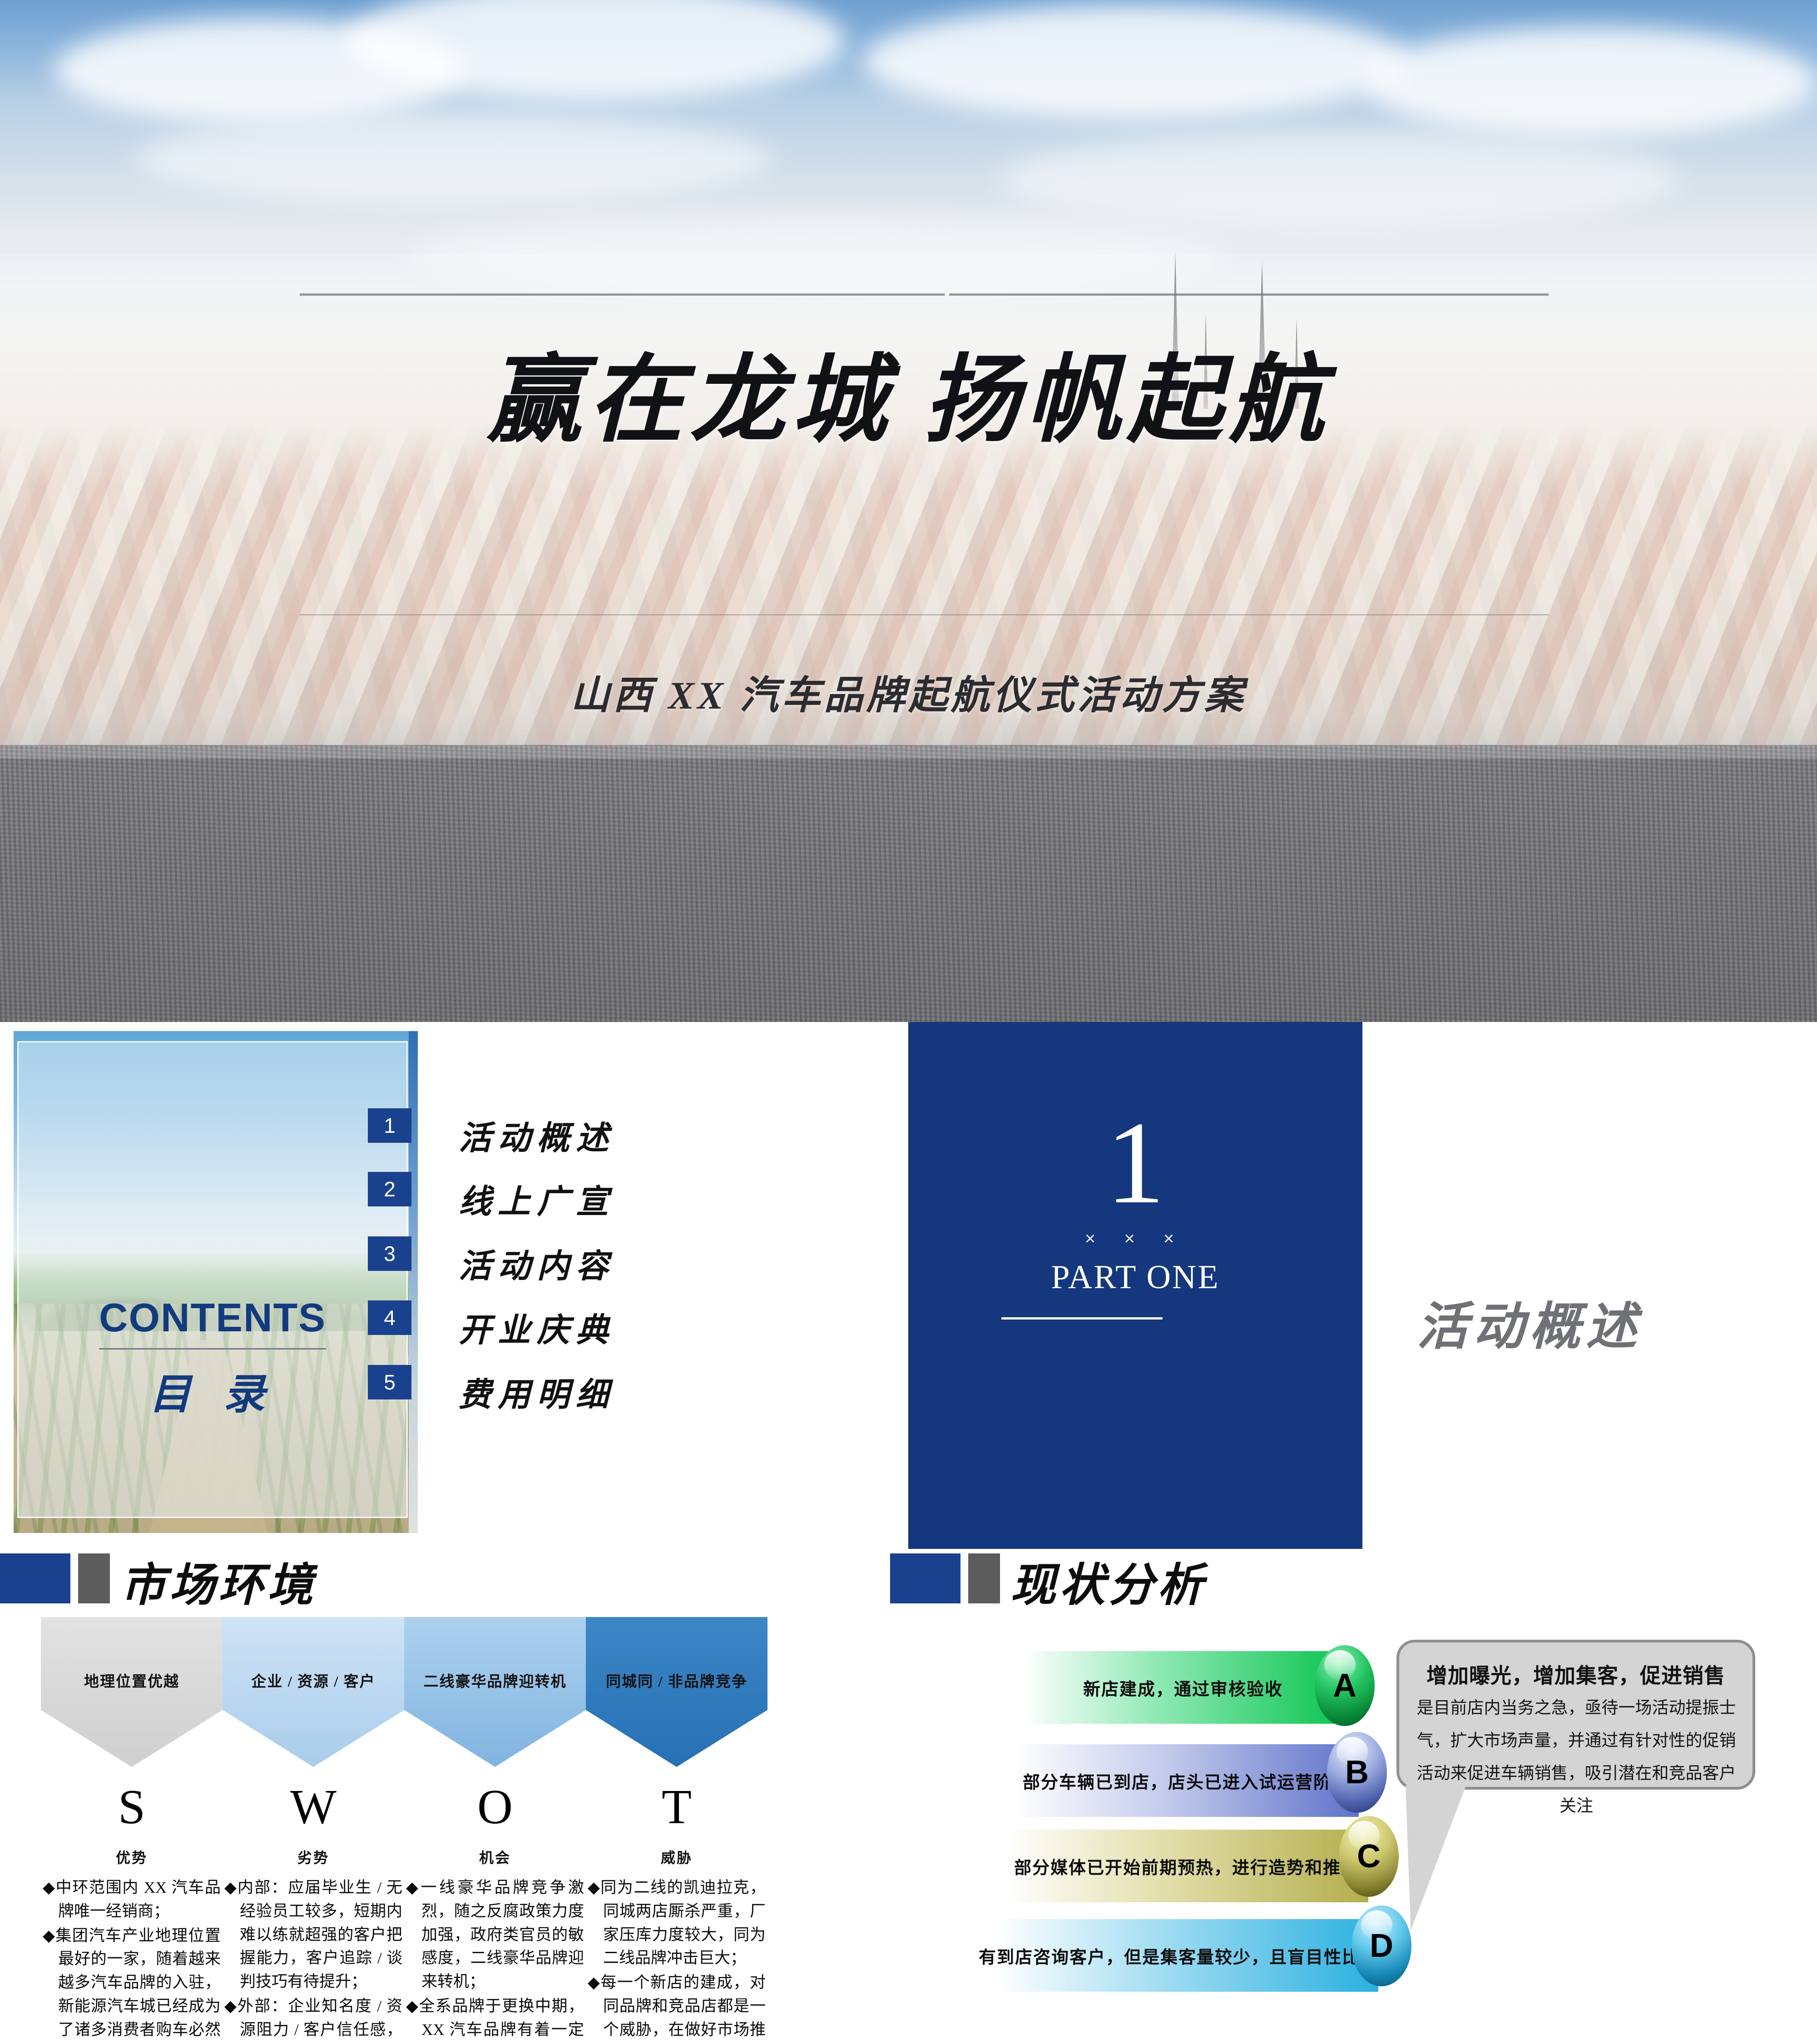  What do you see at coordinates (1249, 294) in the screenshot?
I see `title-rule-right` at bounding box center [1249, 294].